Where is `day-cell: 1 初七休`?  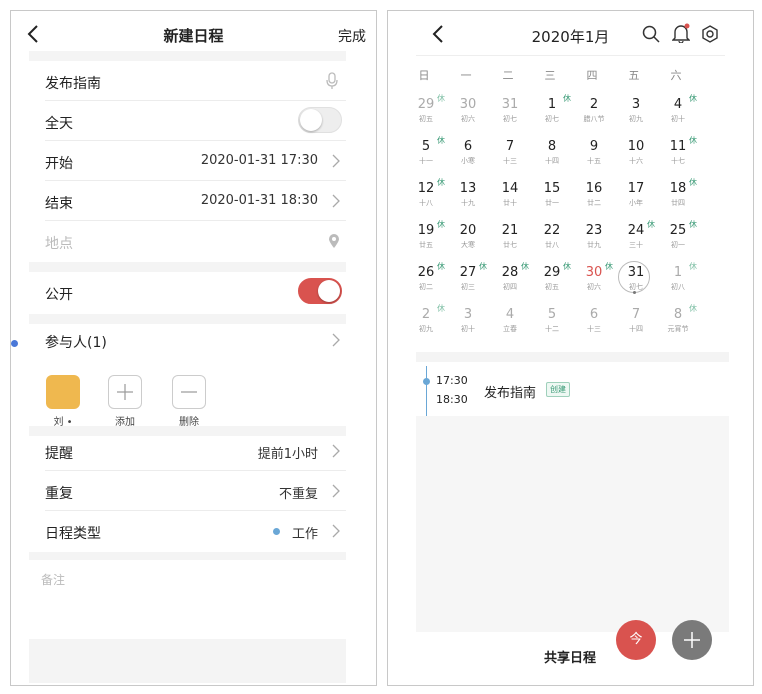 day-cell: 1 初七休 is located at coordinates (552, 114).